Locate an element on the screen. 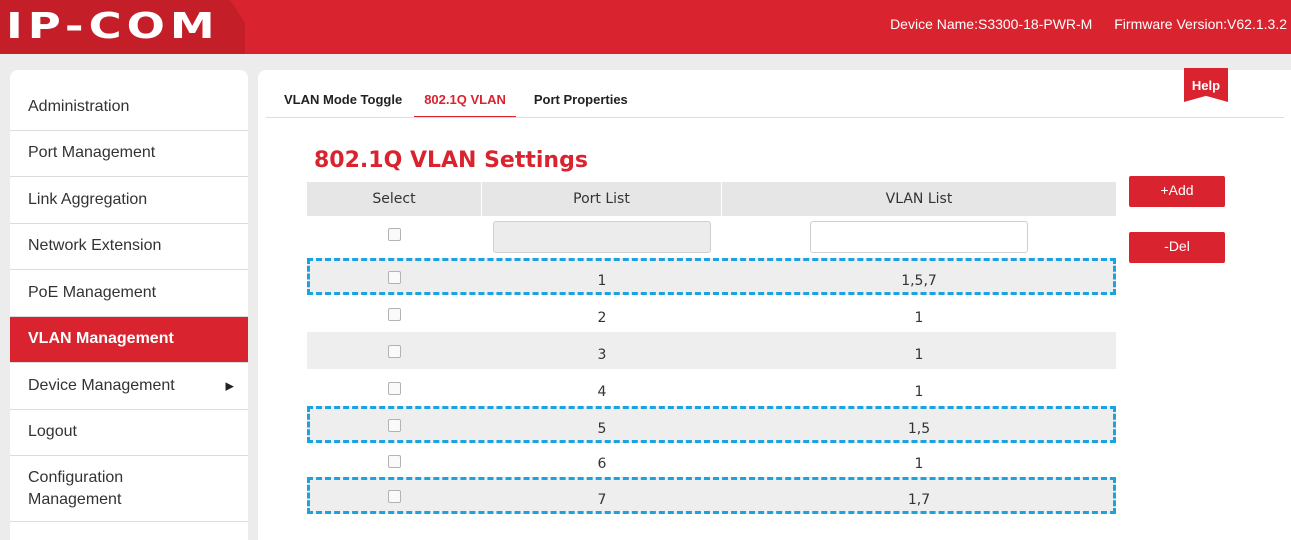 Image resolution: width=1291 pixels, height=540 pixels. sidebar-item-label: Configuration Management is located at coordinates (76, 488).